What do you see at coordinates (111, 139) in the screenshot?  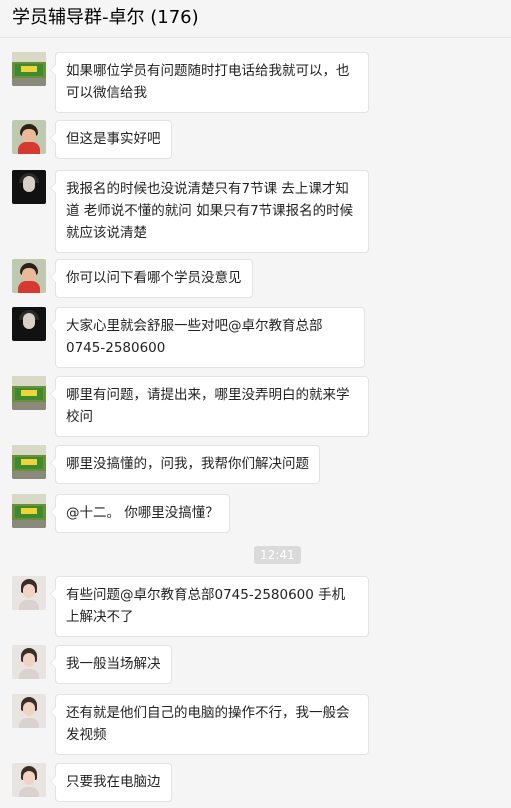 I see `message-bubble: 但这是事实好吧` at bounding box center [111, 139].